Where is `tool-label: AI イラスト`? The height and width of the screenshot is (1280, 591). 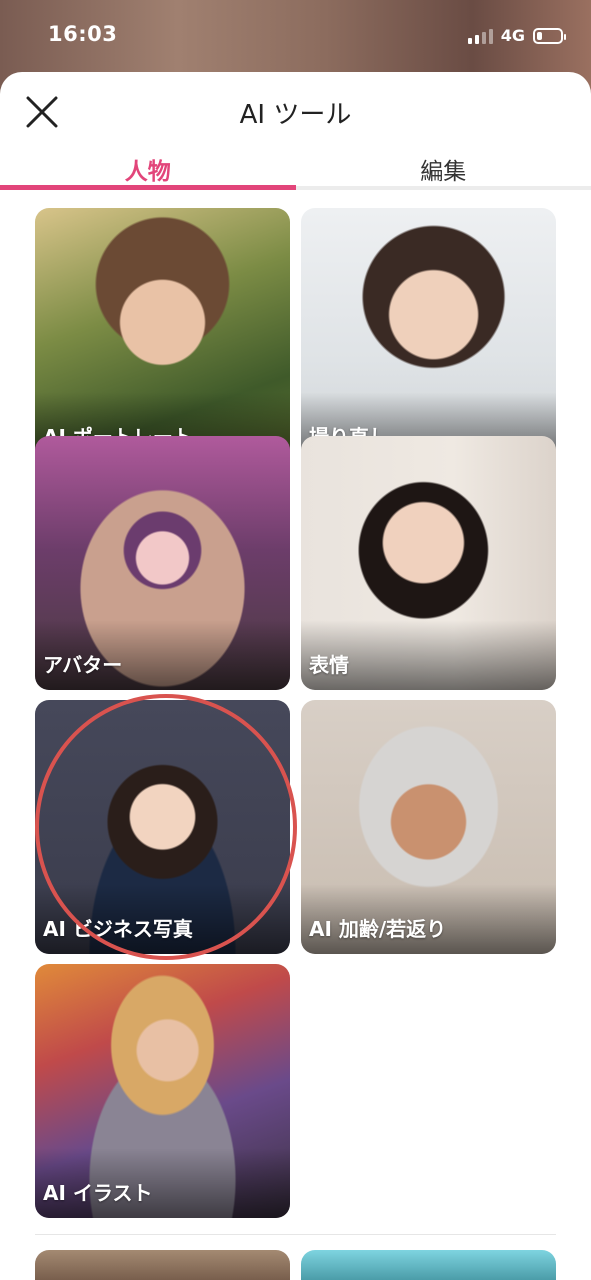 tool-label: AI イラスト is located at coordinates (98, 1193).